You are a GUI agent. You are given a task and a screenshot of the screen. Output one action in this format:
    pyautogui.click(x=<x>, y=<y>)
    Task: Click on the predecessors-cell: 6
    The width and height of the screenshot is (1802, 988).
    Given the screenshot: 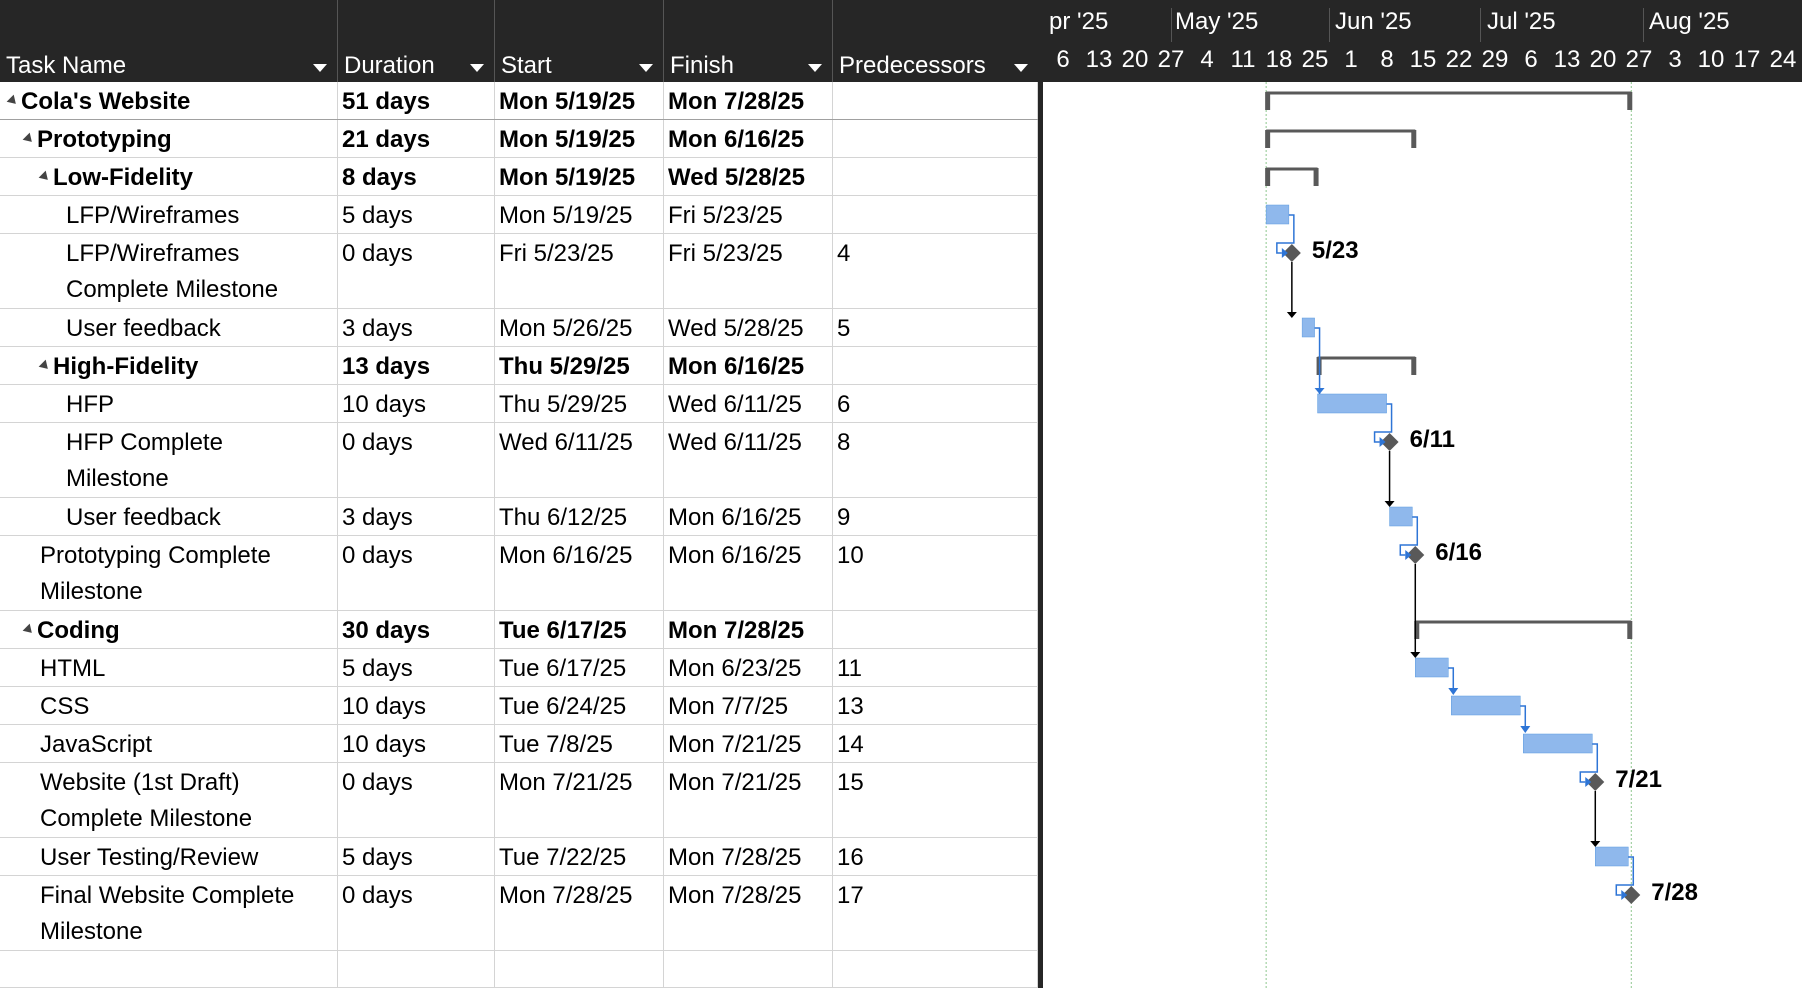 What is the action you would take?
    pyautogui.click(x=935, y=403)
    